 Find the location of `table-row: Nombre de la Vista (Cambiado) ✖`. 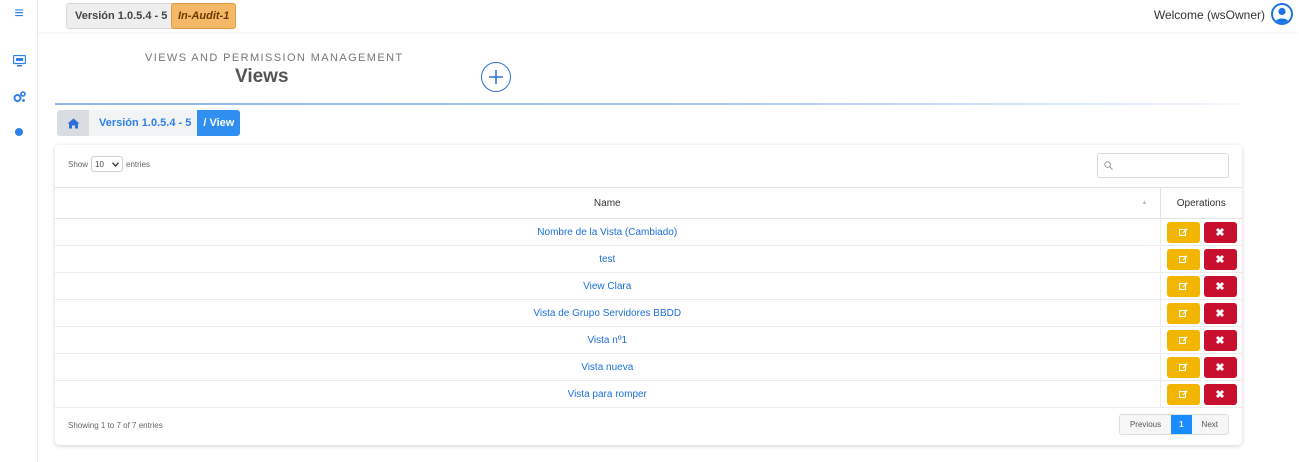

table-row: Nombre de la Vista (Cambiado) ✖ is located at coordinates (648, 232).